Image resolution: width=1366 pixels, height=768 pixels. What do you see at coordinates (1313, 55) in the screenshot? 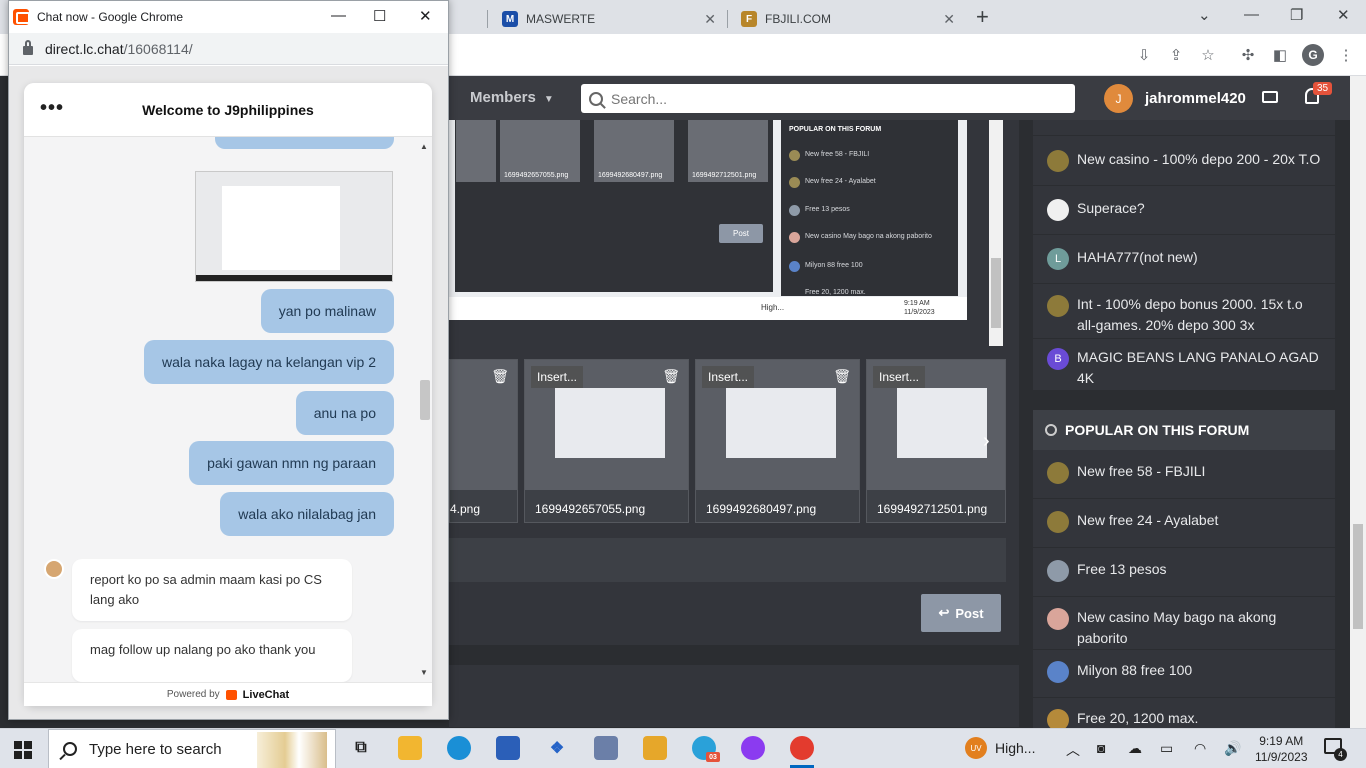
I see `profile-avatar: G` at bounding box center [1313, 55].